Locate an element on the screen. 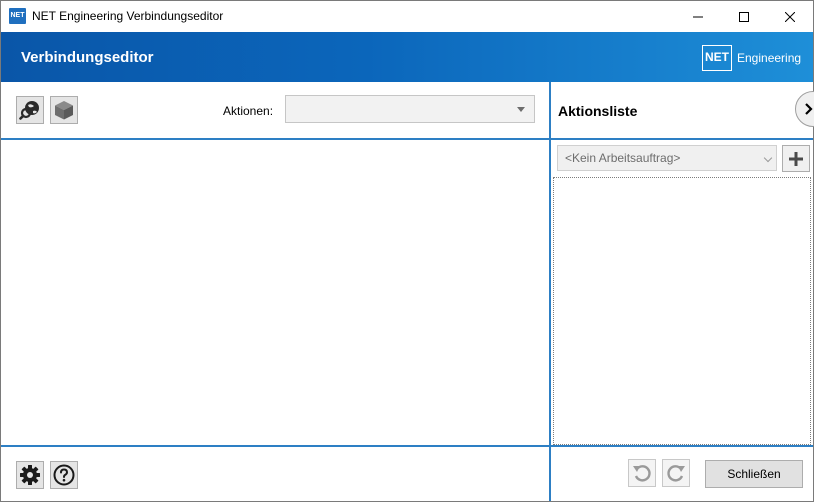 The image size is (814, 502). settings-button is located at coordinates (30, 475).